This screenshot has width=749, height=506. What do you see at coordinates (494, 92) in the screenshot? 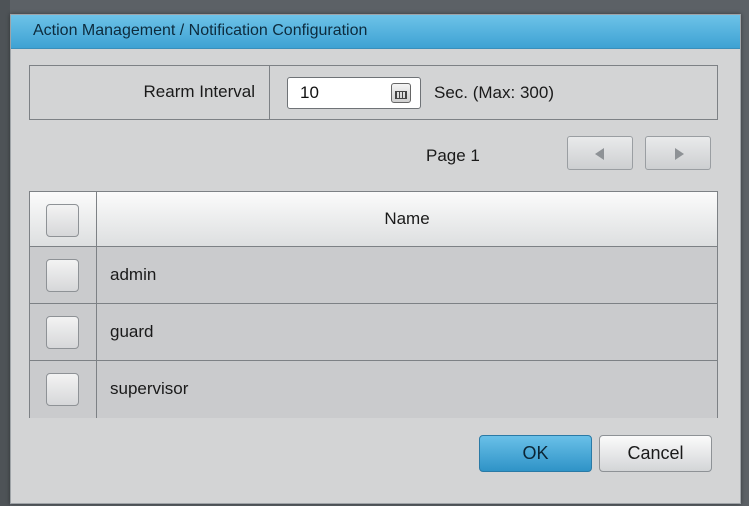
I see `rearm-interval-unit: Sec. (Max: 300)` at bounding box center [494, 92].